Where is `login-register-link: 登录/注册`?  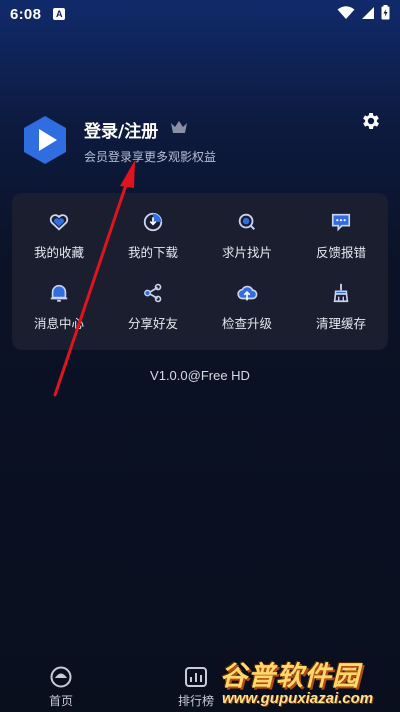 login-register-link: 登录/注册 is located at coordinates (121, 129).